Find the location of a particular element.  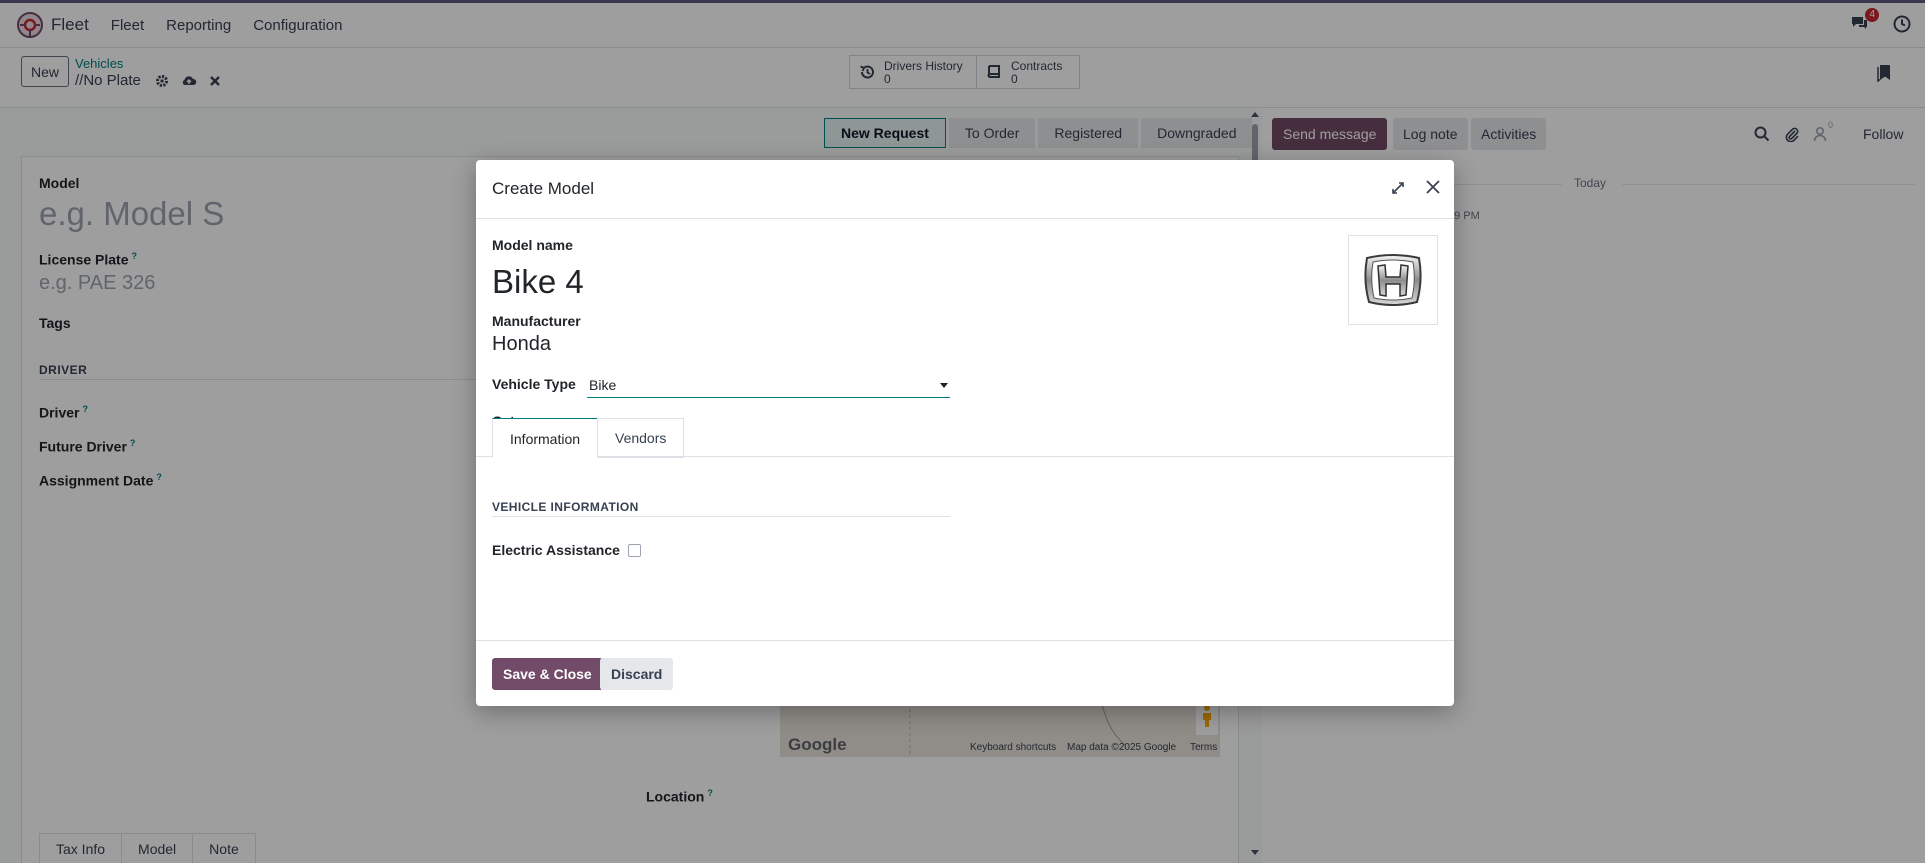

dialog-header: Create Model is located at coordinates (965, 189).